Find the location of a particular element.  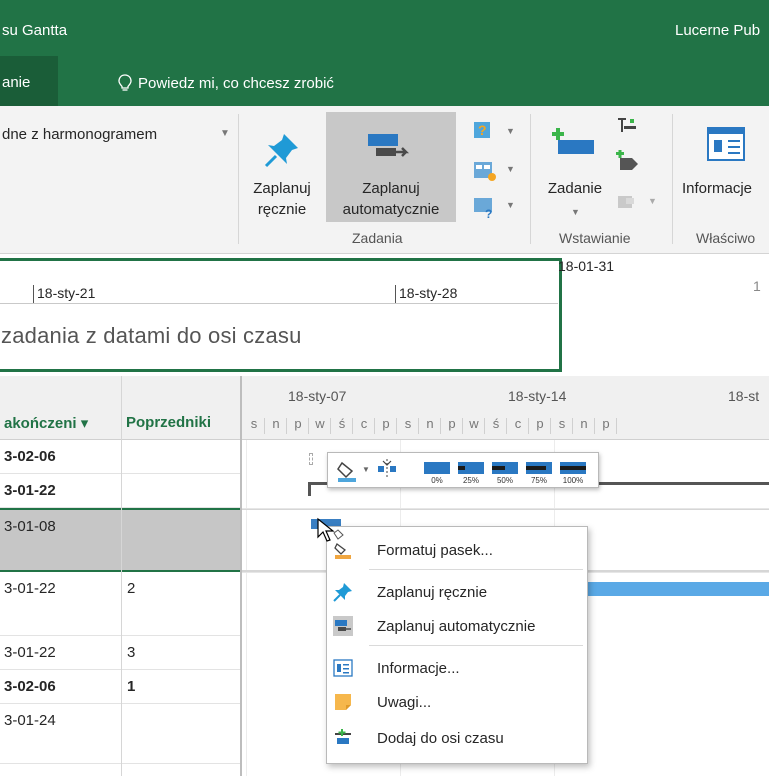

menu-separator is located at coordinates (476, 645).